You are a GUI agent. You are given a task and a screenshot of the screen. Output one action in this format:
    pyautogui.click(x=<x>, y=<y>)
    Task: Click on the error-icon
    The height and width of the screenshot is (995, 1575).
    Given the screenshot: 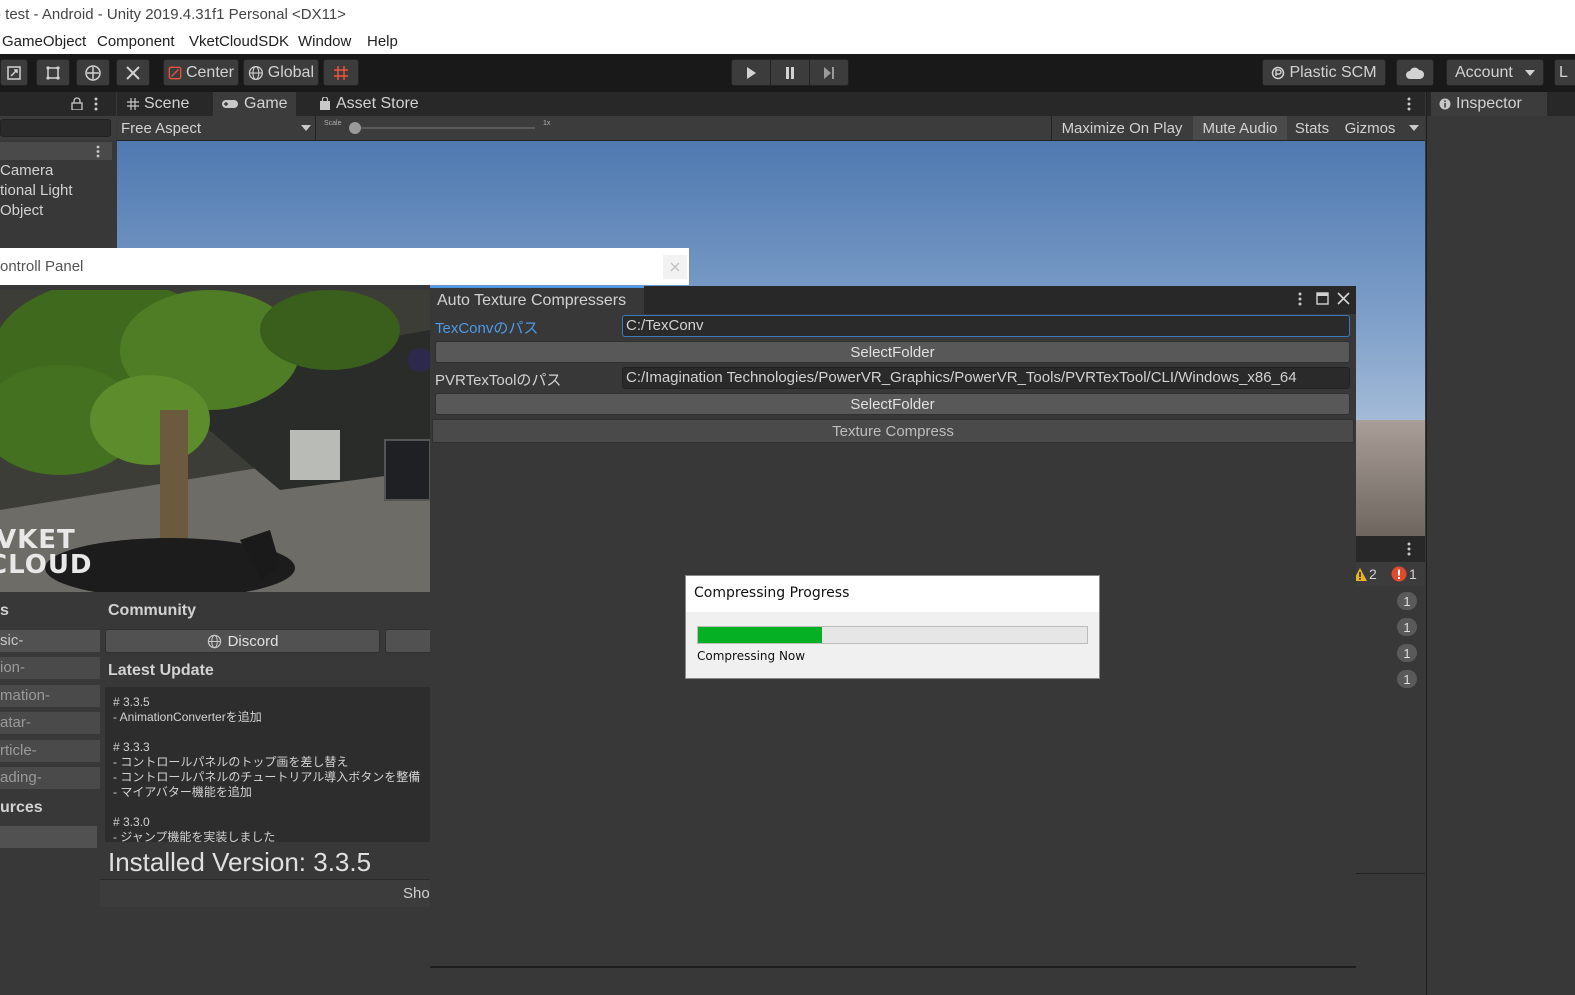 What is the action you would take?
    pyautogui.click(x=1399, y=574)
    